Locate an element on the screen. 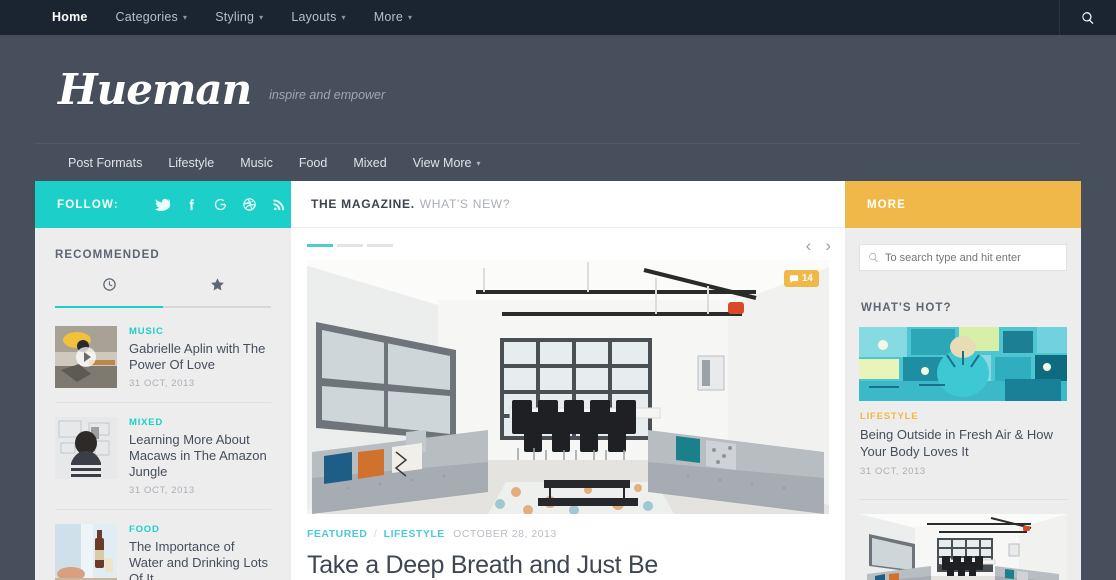  secondary-nav-label: Lifestyle is located at coordinates (191, 162).